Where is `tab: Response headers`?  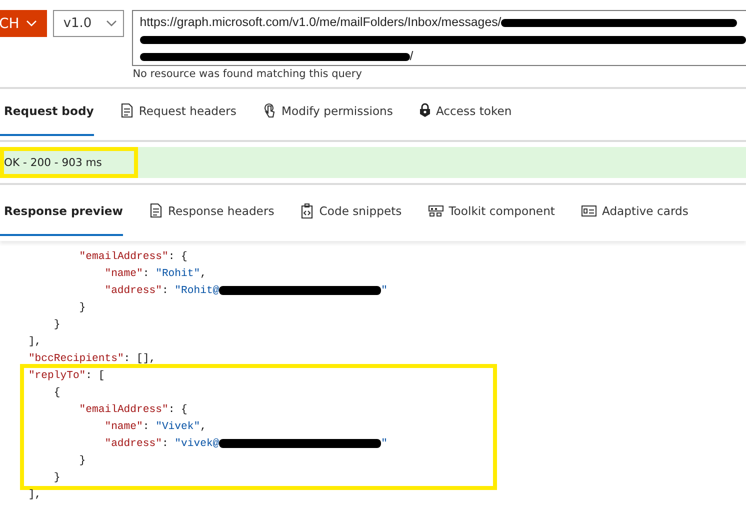 tab: Response headers is located at coordinates (209, 212).